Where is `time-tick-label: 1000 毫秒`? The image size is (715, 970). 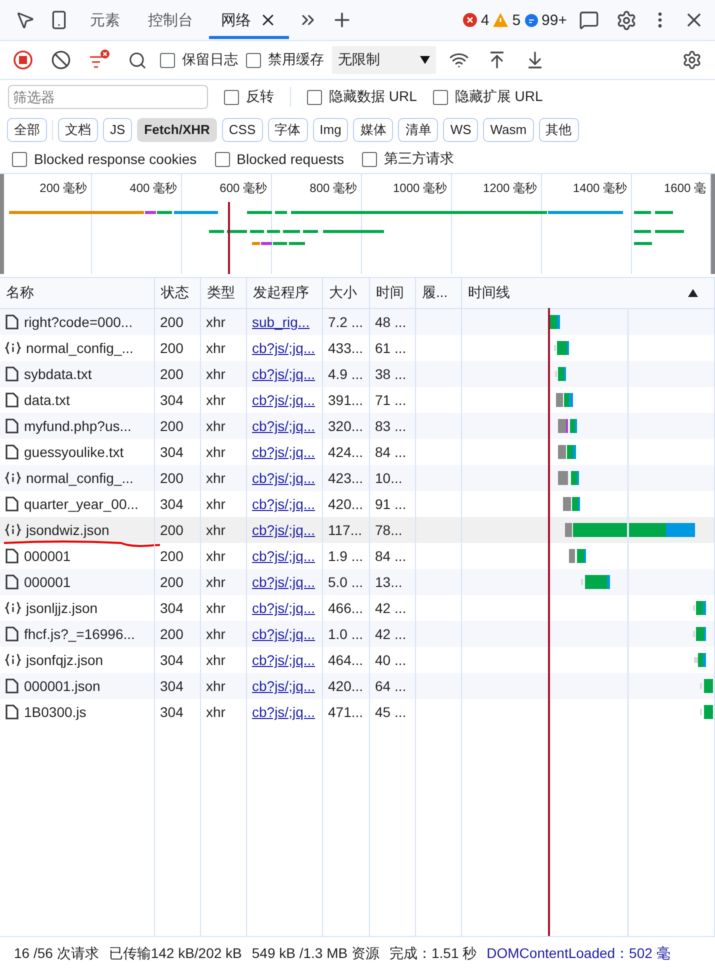 time-tick-label: 1000 毫秒 is located at coordinates (420, 188).